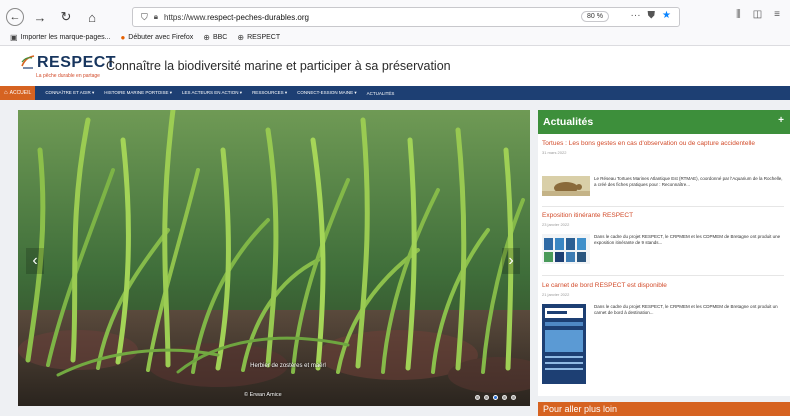 The height and width of the screenshot is (416, 790). Describe the element at coordinates (664, 122) in the screenshot. I see `news-header: Actualités +` at that location.